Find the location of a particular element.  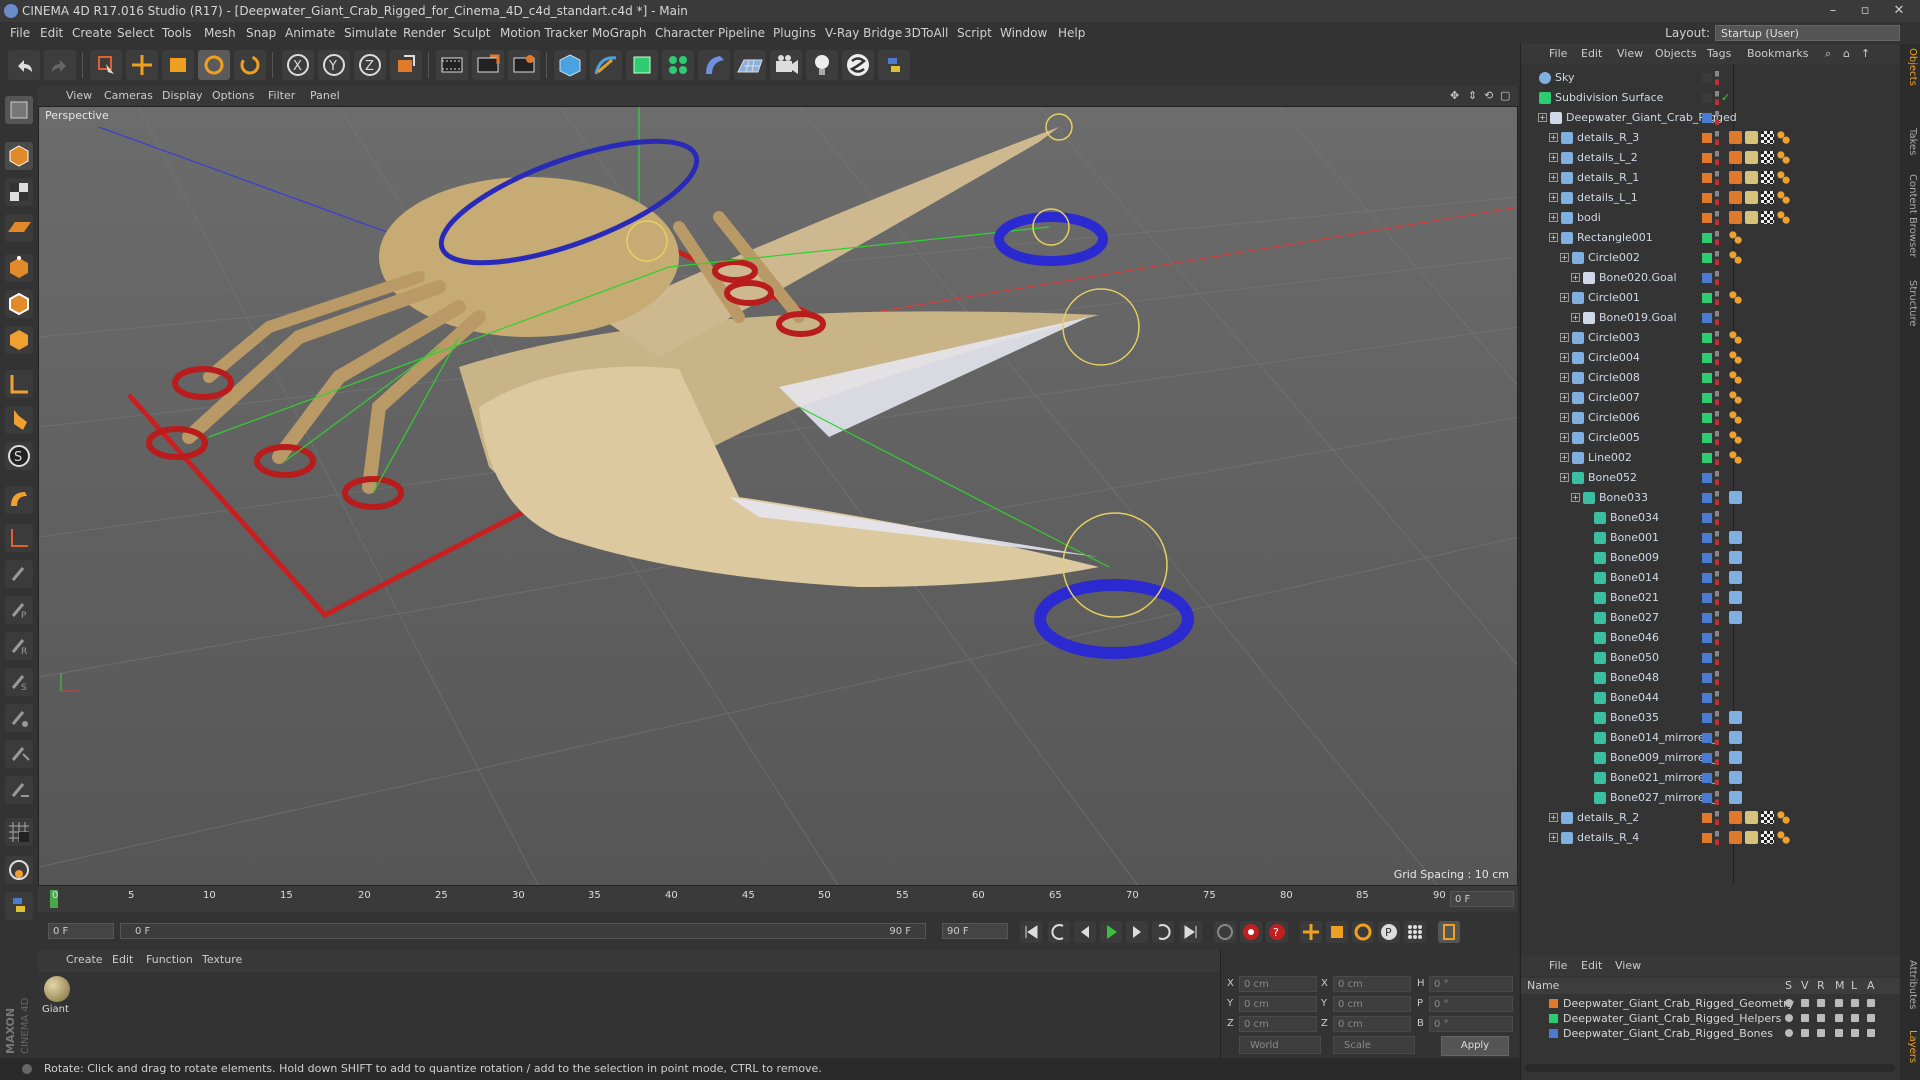

viewport-menu-view: View is located at coordinates (79, 96).